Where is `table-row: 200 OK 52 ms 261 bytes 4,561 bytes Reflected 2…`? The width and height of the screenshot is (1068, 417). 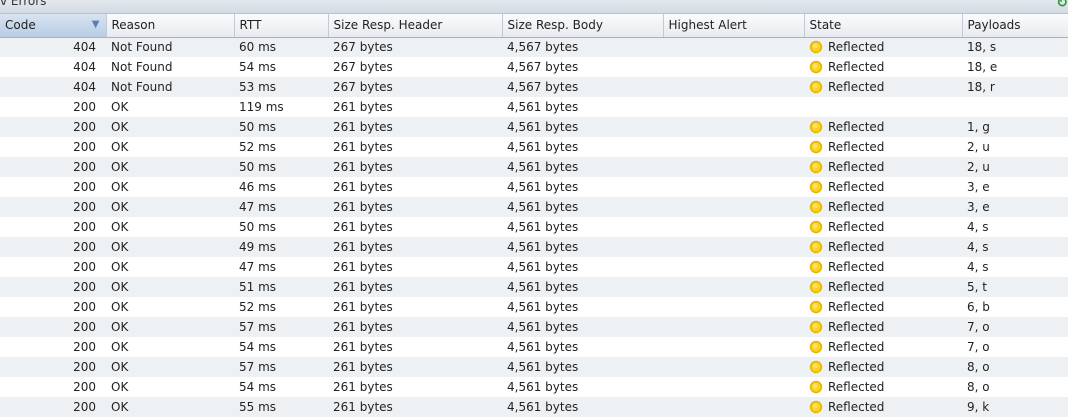
table-row: 200 OK 52 ms 261 bytes 4,561 bytes Reflected 2… is located at coordinates (534, 147).